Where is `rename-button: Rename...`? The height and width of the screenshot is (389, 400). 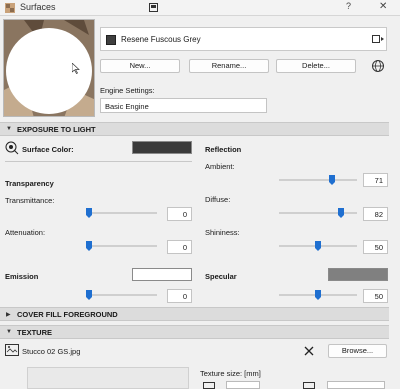 rename-button: Rename... is located at coordinates (229, 66).